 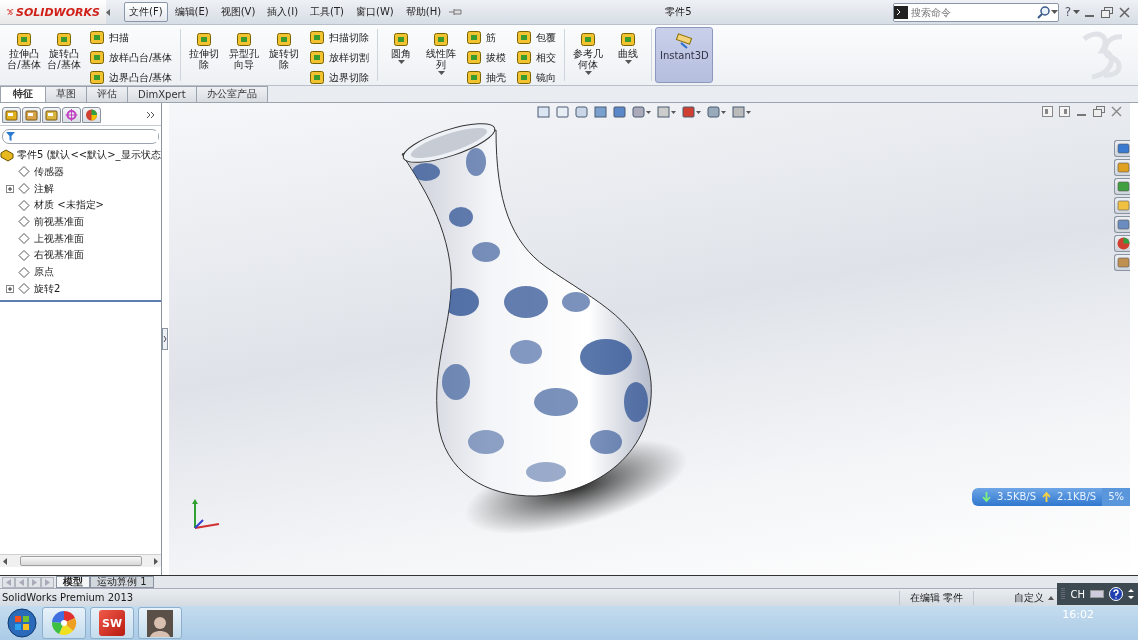 I want to click on ribbon-button: 异型孔向导, so click(x=244, y=55).